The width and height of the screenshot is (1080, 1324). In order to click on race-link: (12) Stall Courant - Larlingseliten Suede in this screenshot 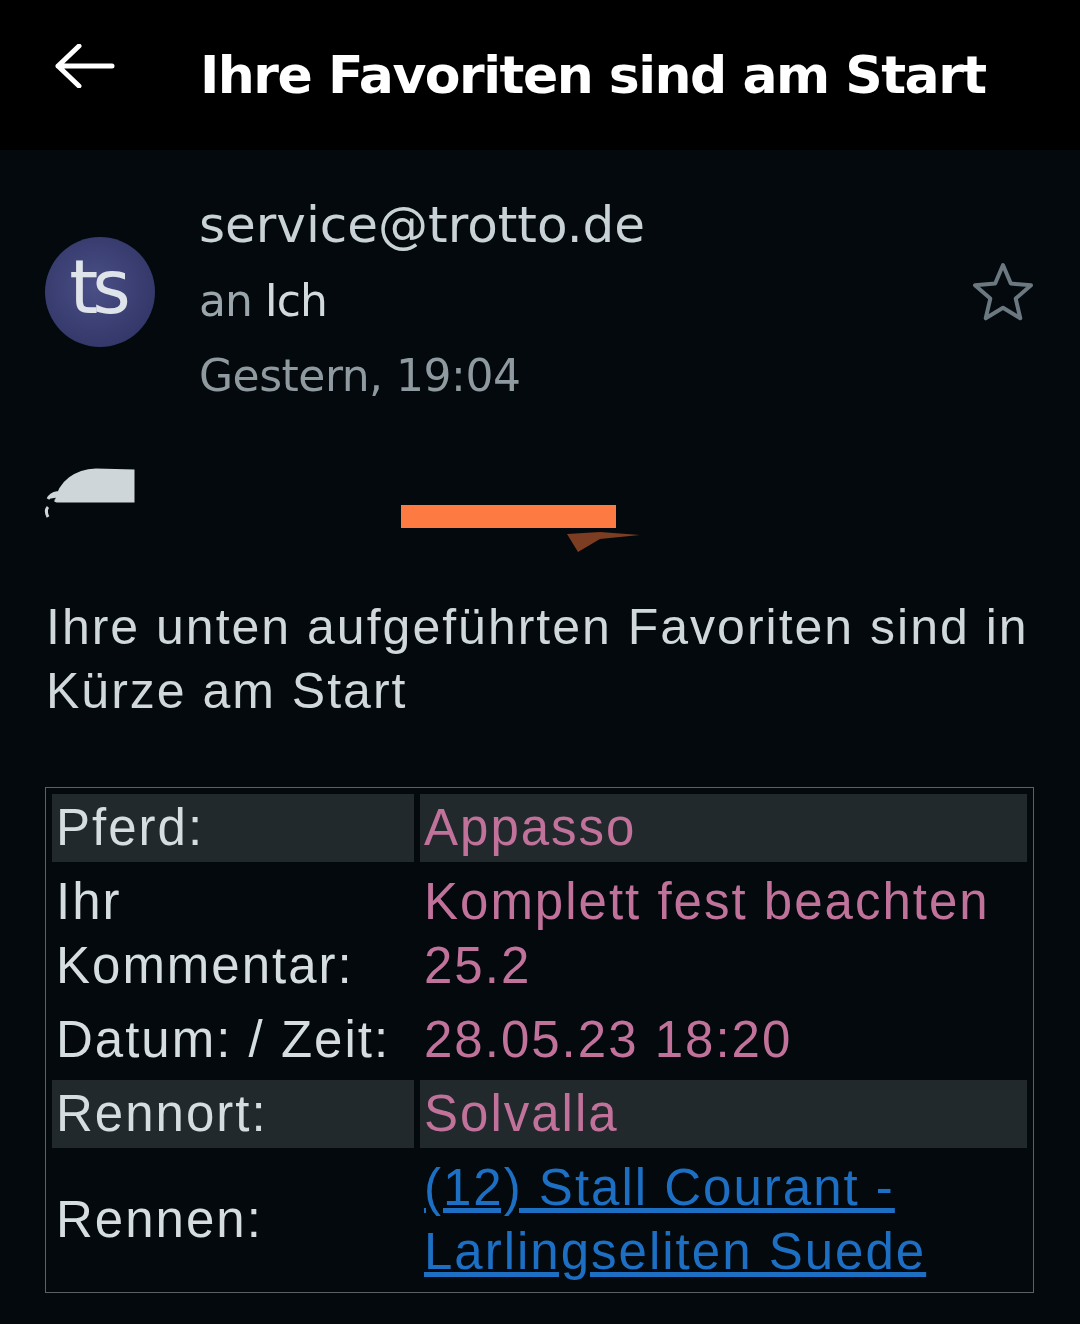, I will do `click(723, 1220)`.